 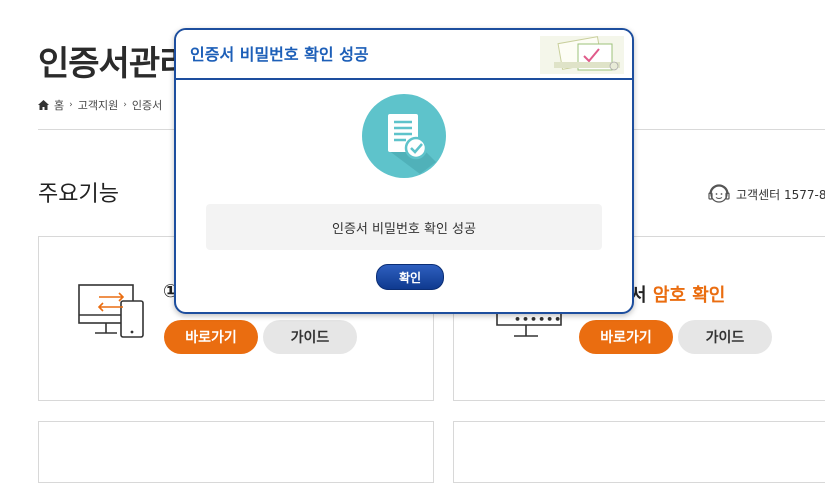 What do you see at coordinates (78, 194) in the screenshot?
I see `section-title: 주요기능` at bounding box center [78, 194].